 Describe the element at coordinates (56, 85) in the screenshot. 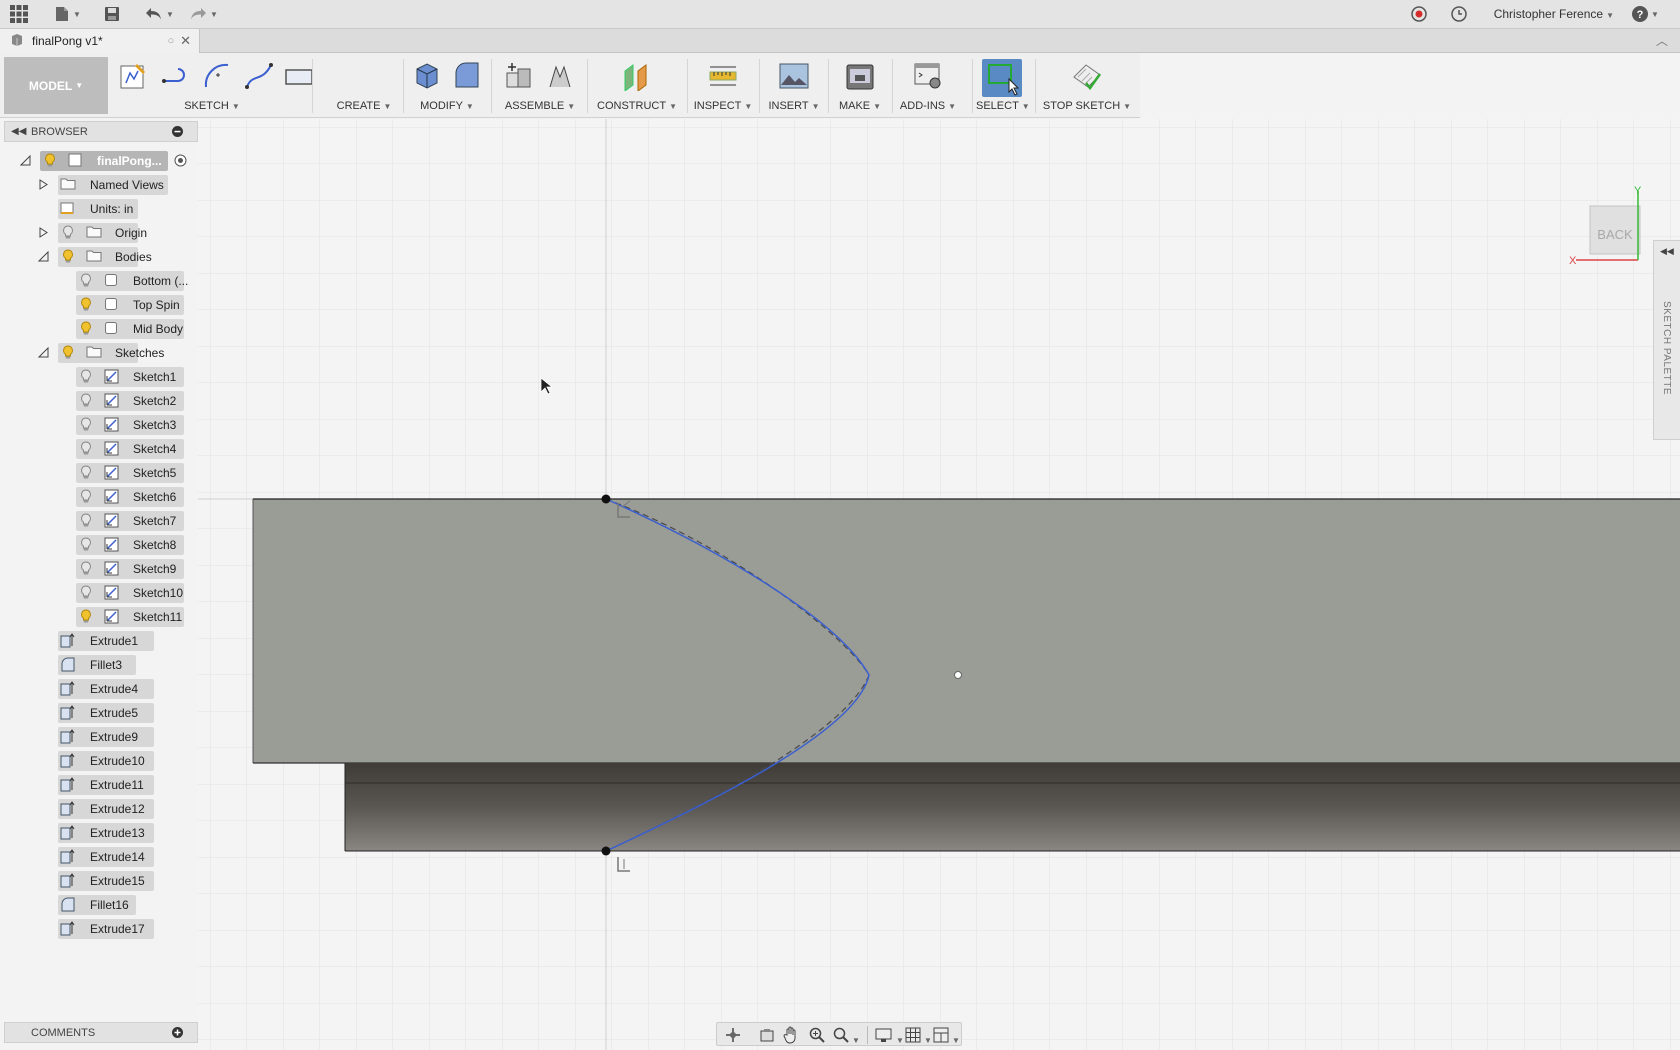

I see `workspace-switcher: MODEL ▼` at that location.